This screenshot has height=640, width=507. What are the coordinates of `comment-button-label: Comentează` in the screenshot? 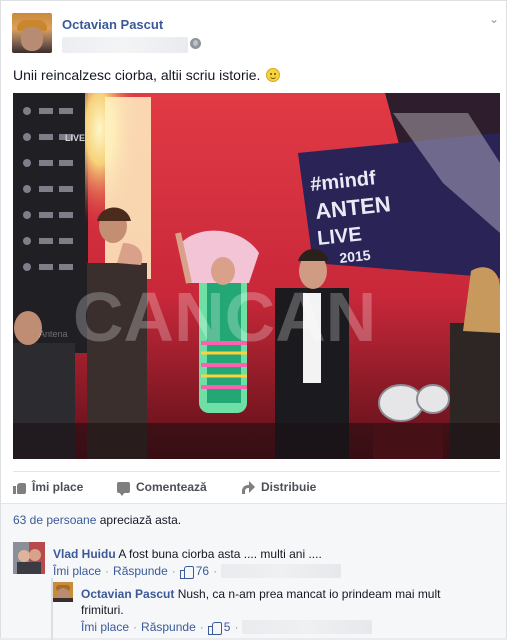 It's located at (171, 487).